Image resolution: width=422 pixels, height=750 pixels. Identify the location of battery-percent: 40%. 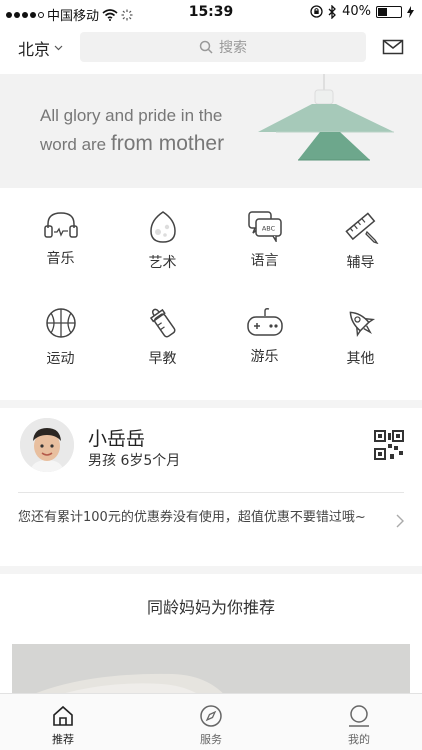
(356, 11).